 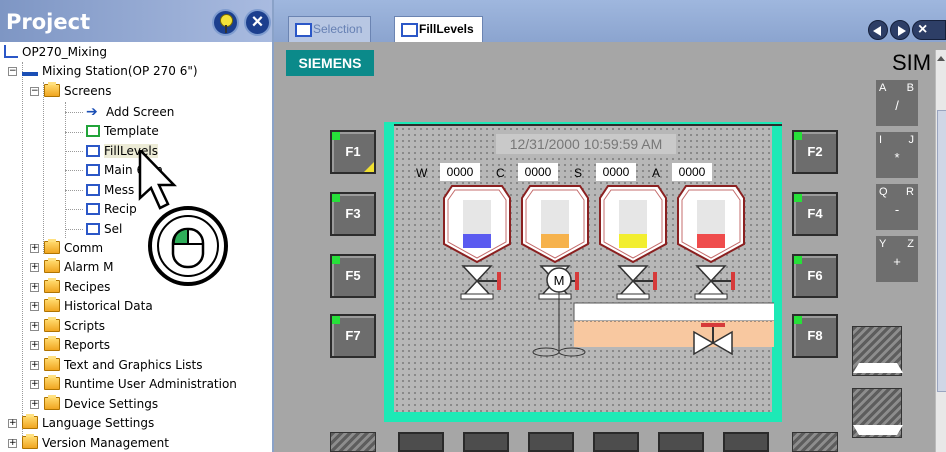 What do you see at coordinates (912, 62) in the screenshot?
I see `device-model-label: SIM` at bounding box center [912, 62].